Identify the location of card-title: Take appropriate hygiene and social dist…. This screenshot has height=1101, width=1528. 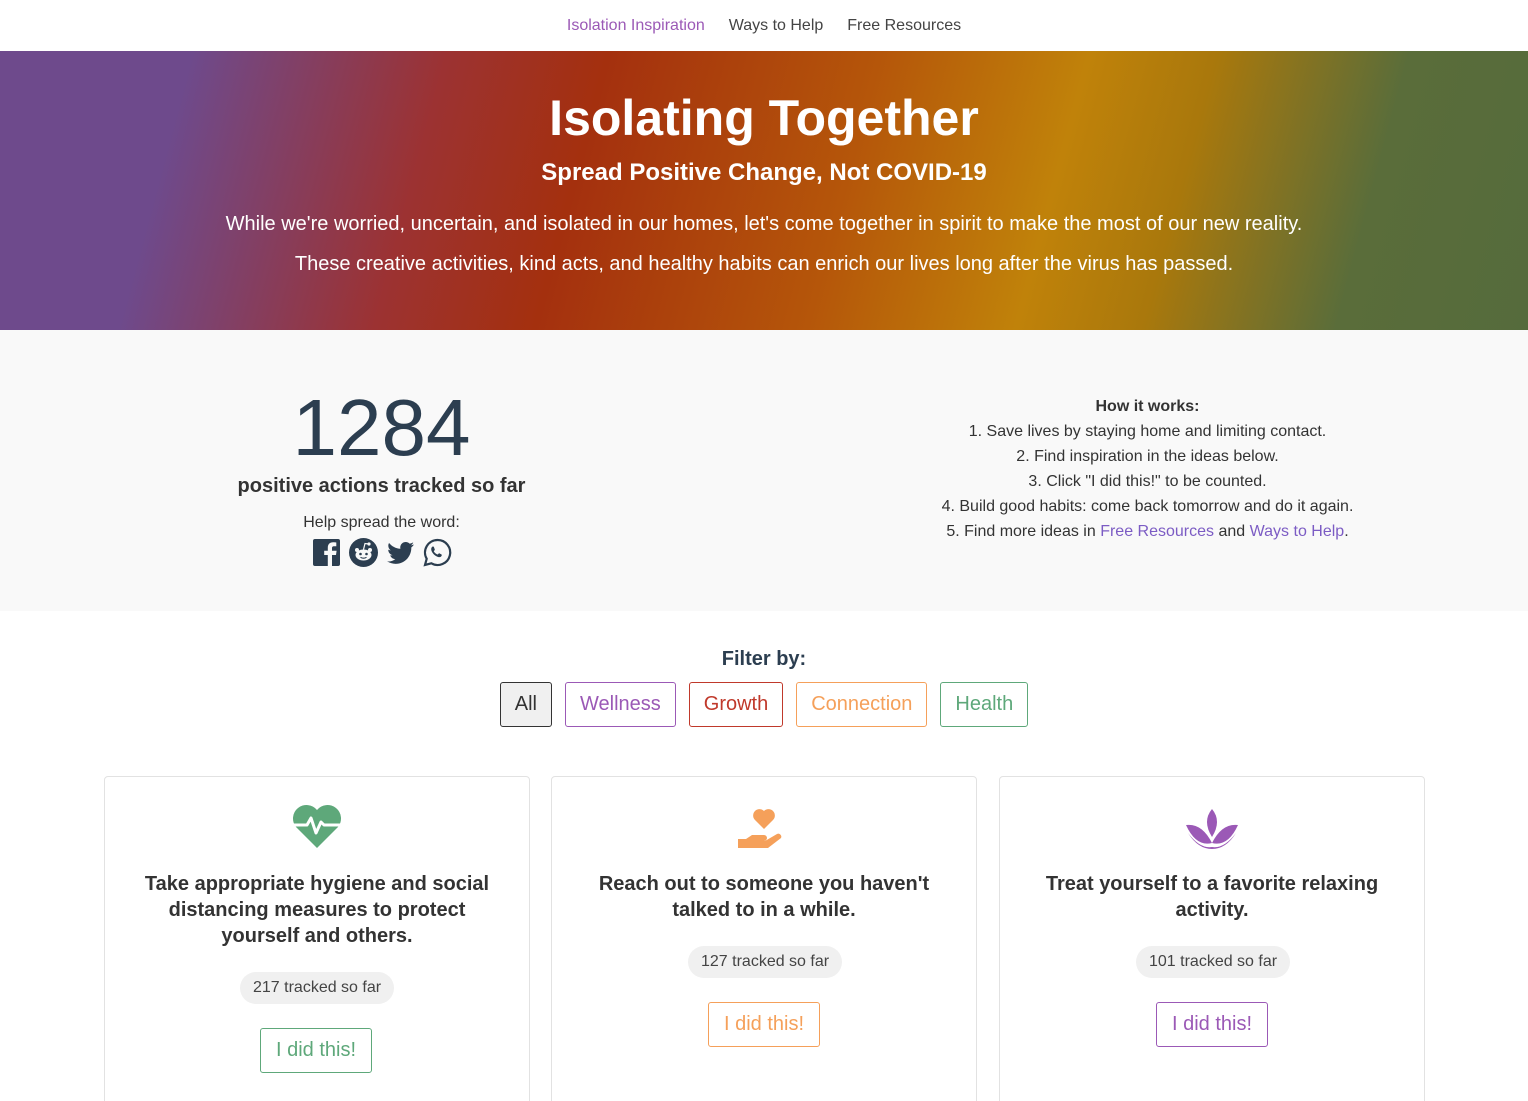
(317, 910).